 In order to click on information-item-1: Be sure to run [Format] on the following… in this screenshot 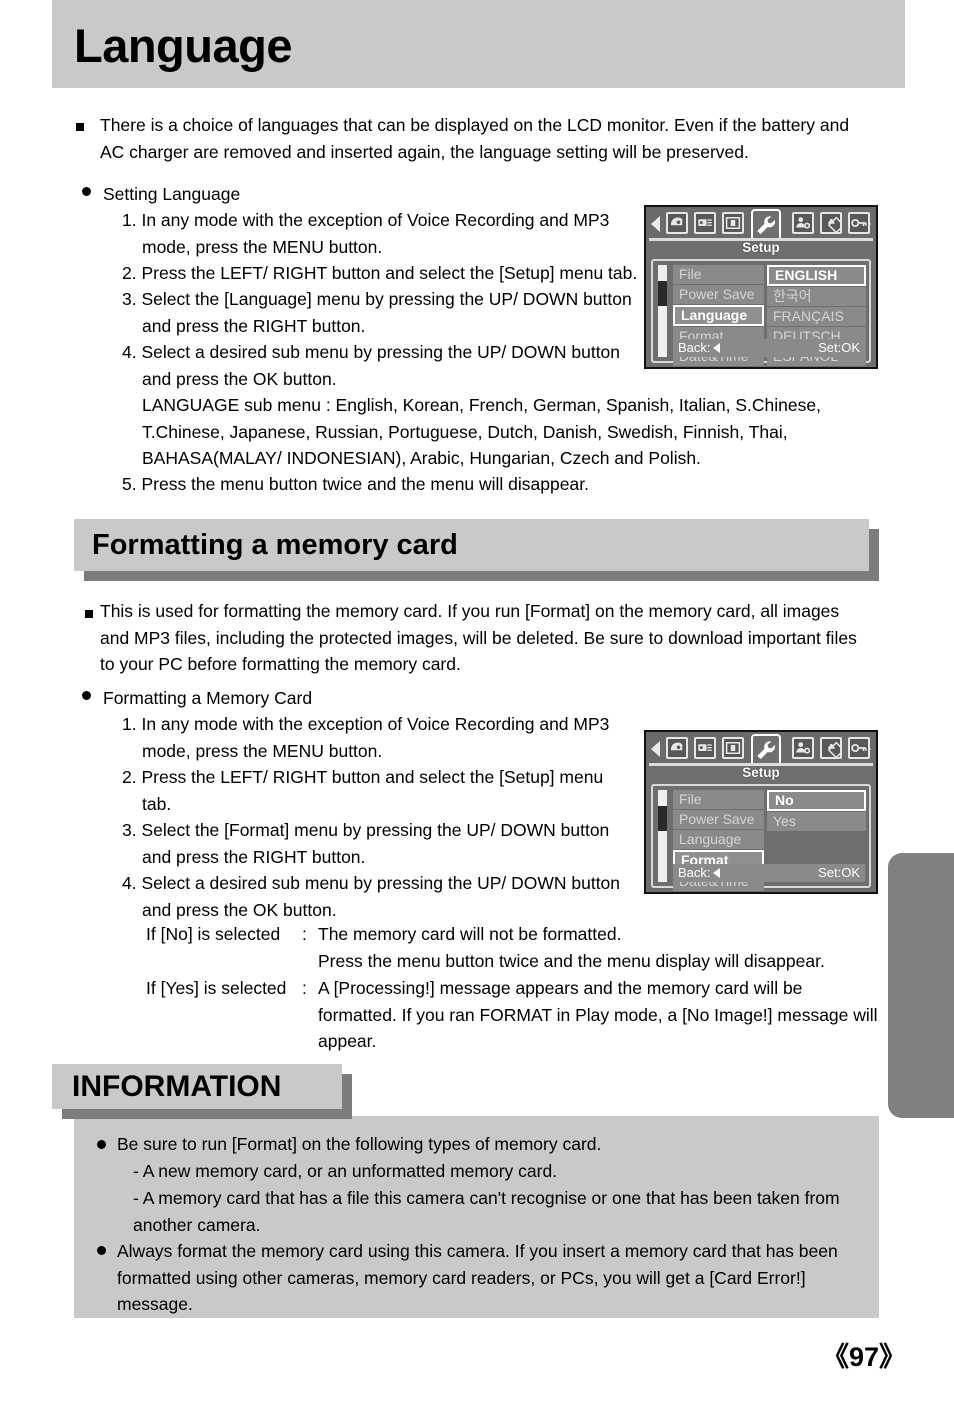, I will do `click(359, 1144)`.